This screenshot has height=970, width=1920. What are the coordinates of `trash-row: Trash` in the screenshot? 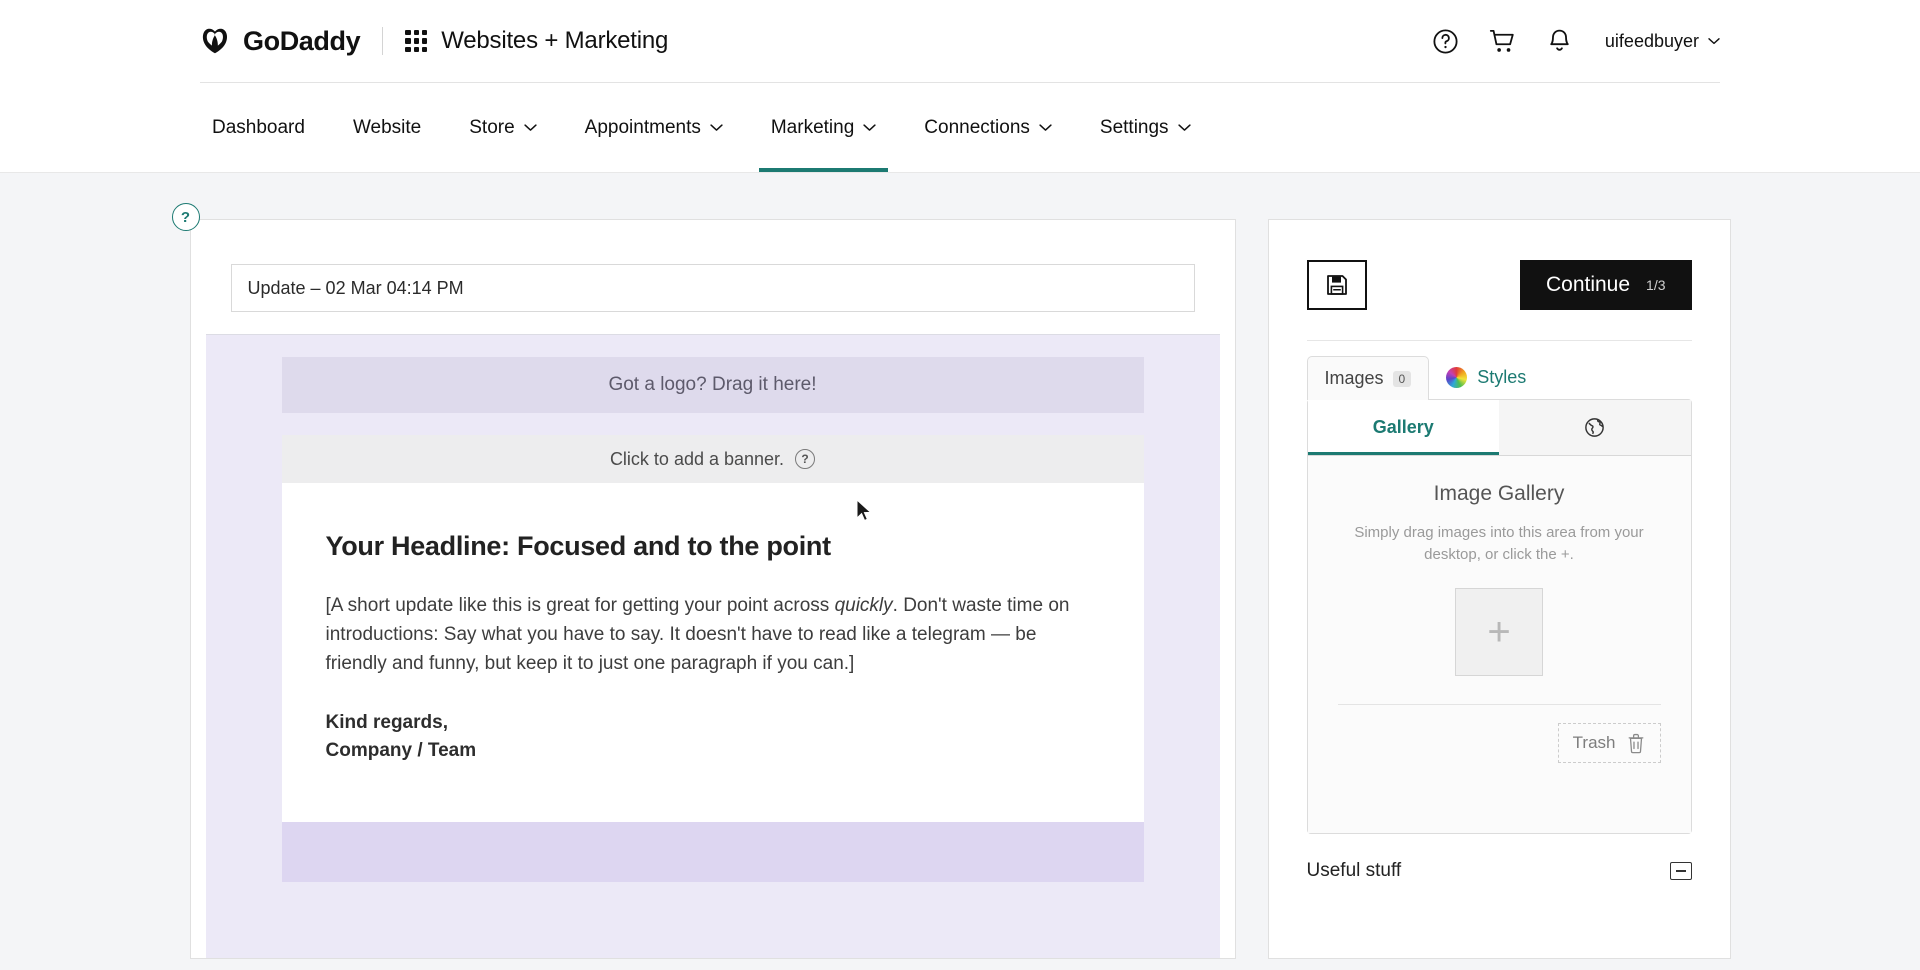 It's located at (1499, 744).